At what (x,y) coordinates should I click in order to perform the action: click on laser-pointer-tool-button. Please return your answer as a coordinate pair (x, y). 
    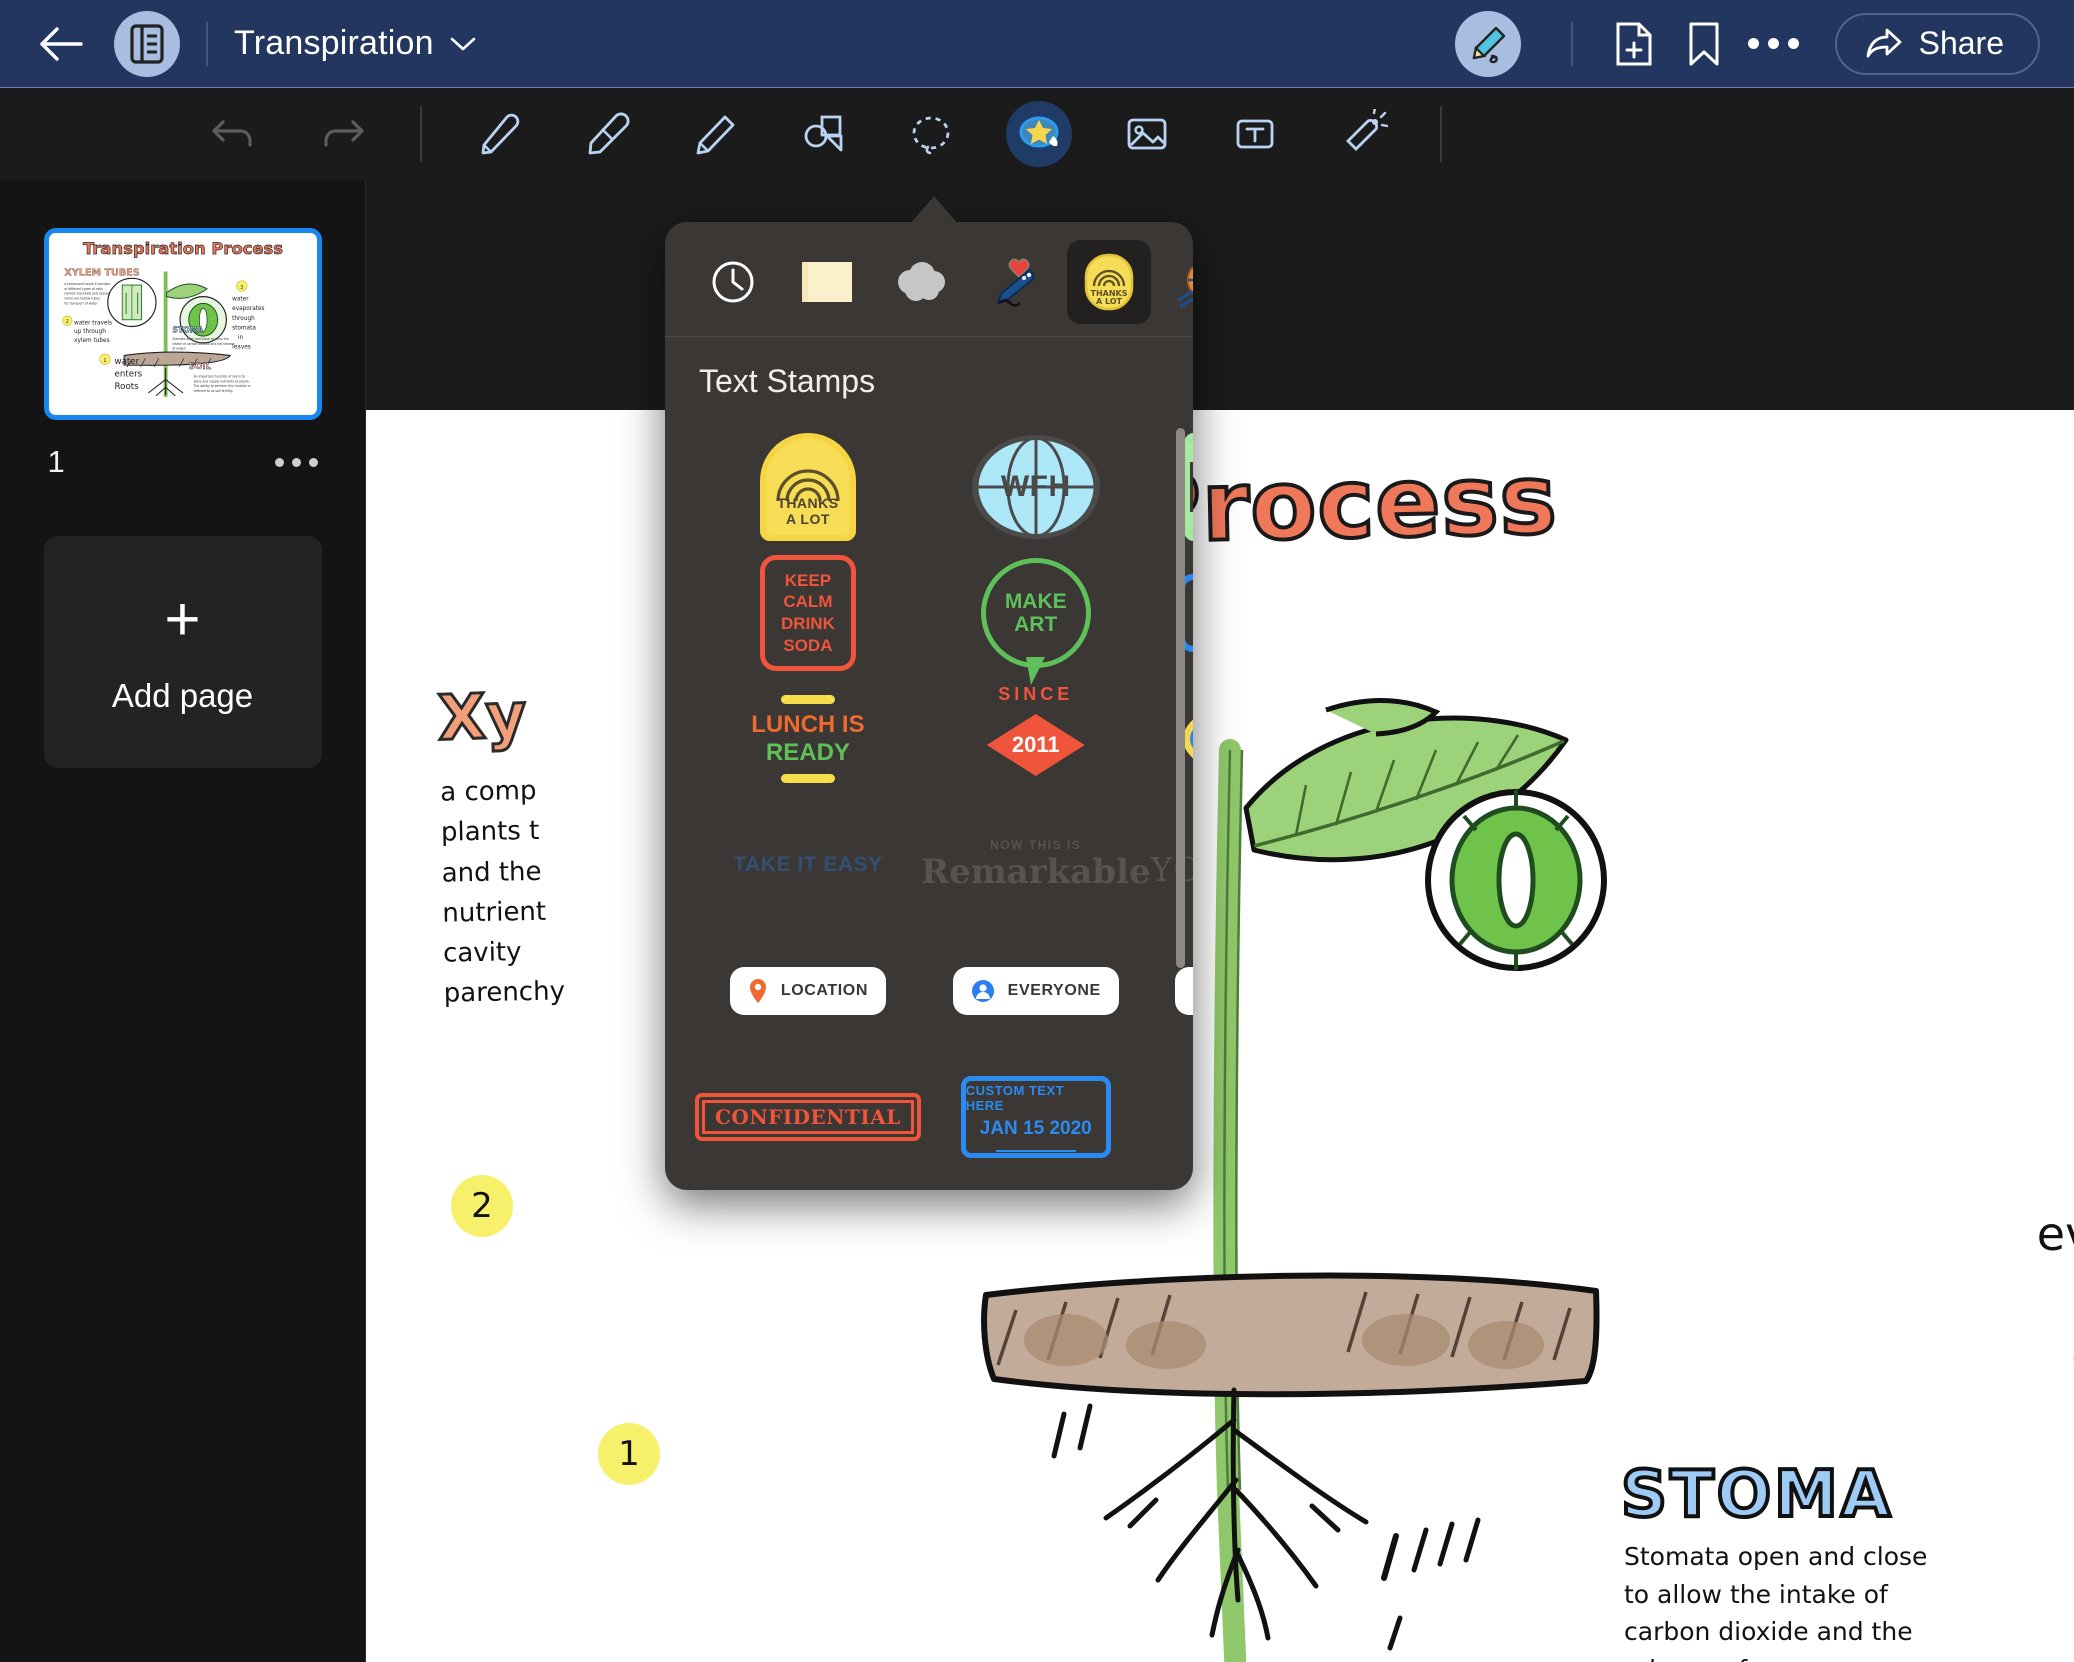
    Looking at the image, I should click on (1363, 134).